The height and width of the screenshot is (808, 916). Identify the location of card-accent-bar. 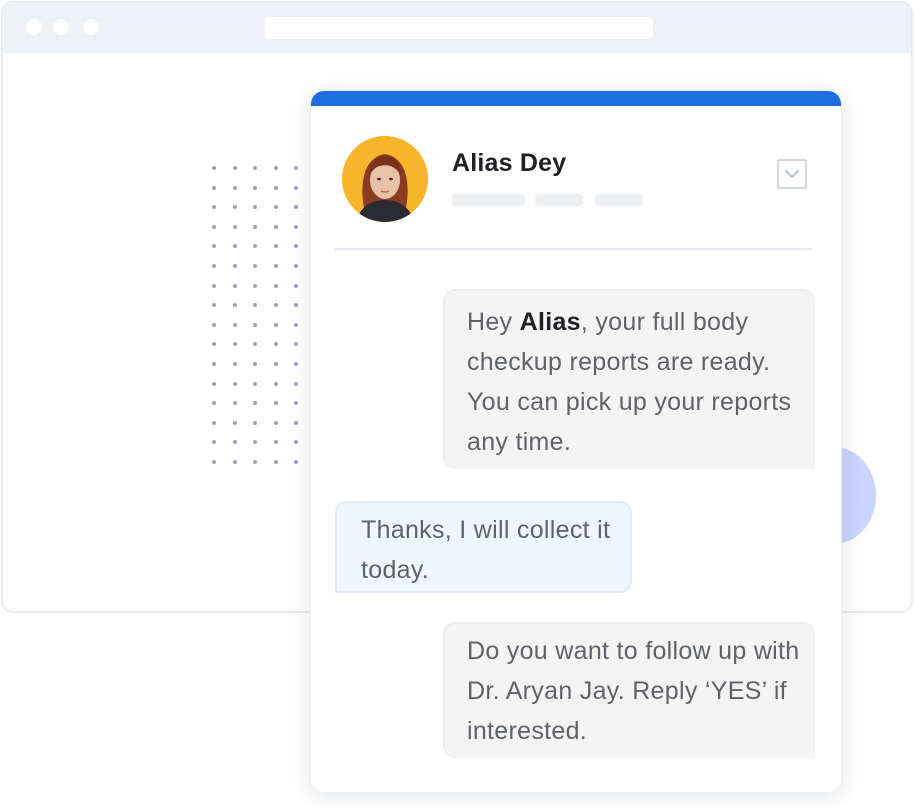
(576, 98).